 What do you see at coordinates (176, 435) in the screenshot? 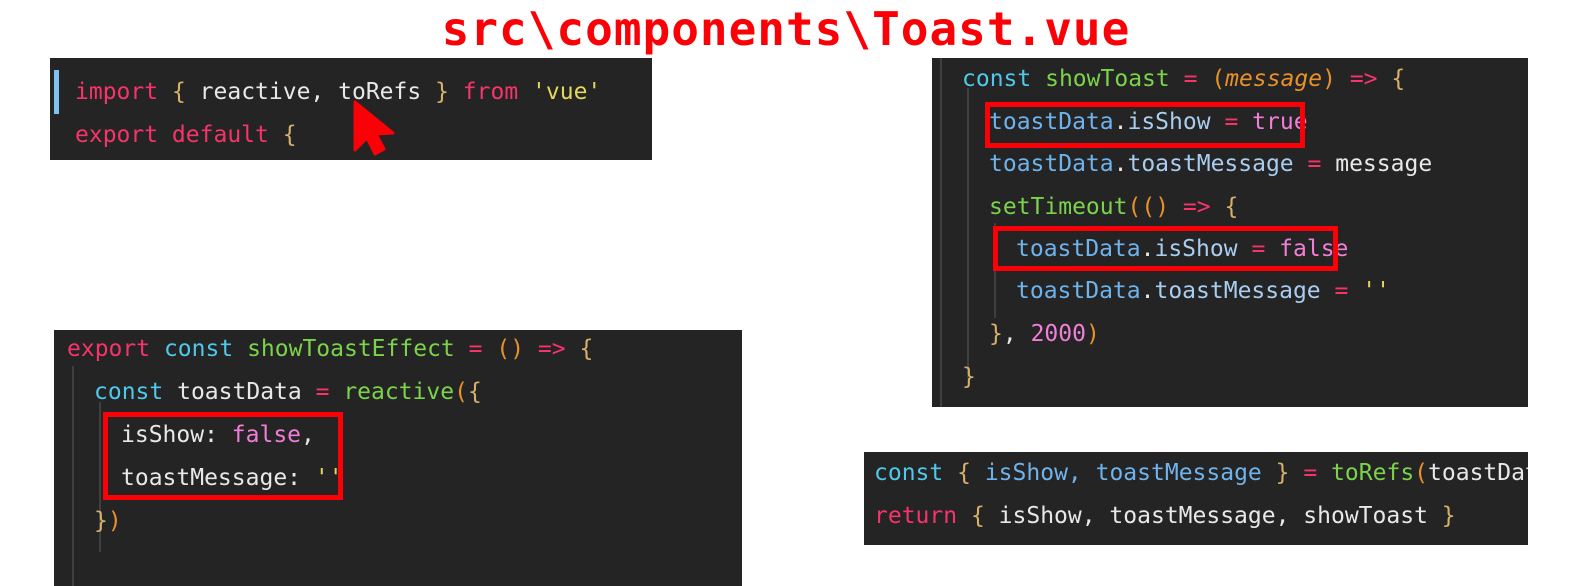
I see `code-token: isShow:` at bounding box center [176, 435].